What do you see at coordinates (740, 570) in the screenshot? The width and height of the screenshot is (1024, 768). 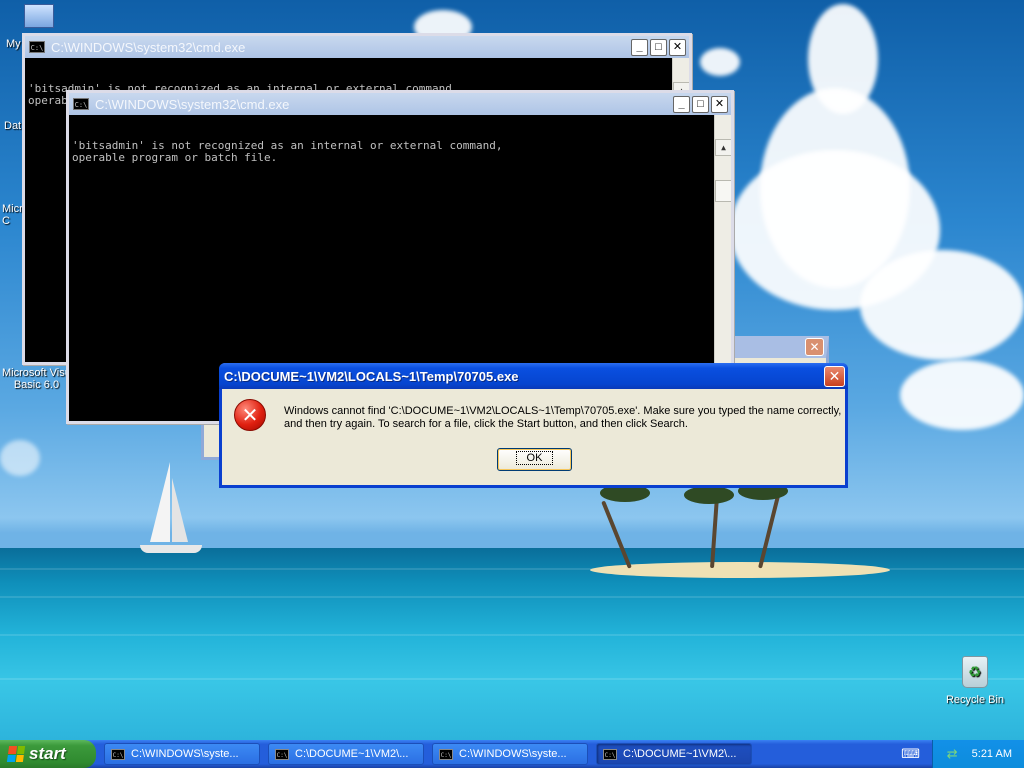 I see `island` at bounding box center [740, 570].